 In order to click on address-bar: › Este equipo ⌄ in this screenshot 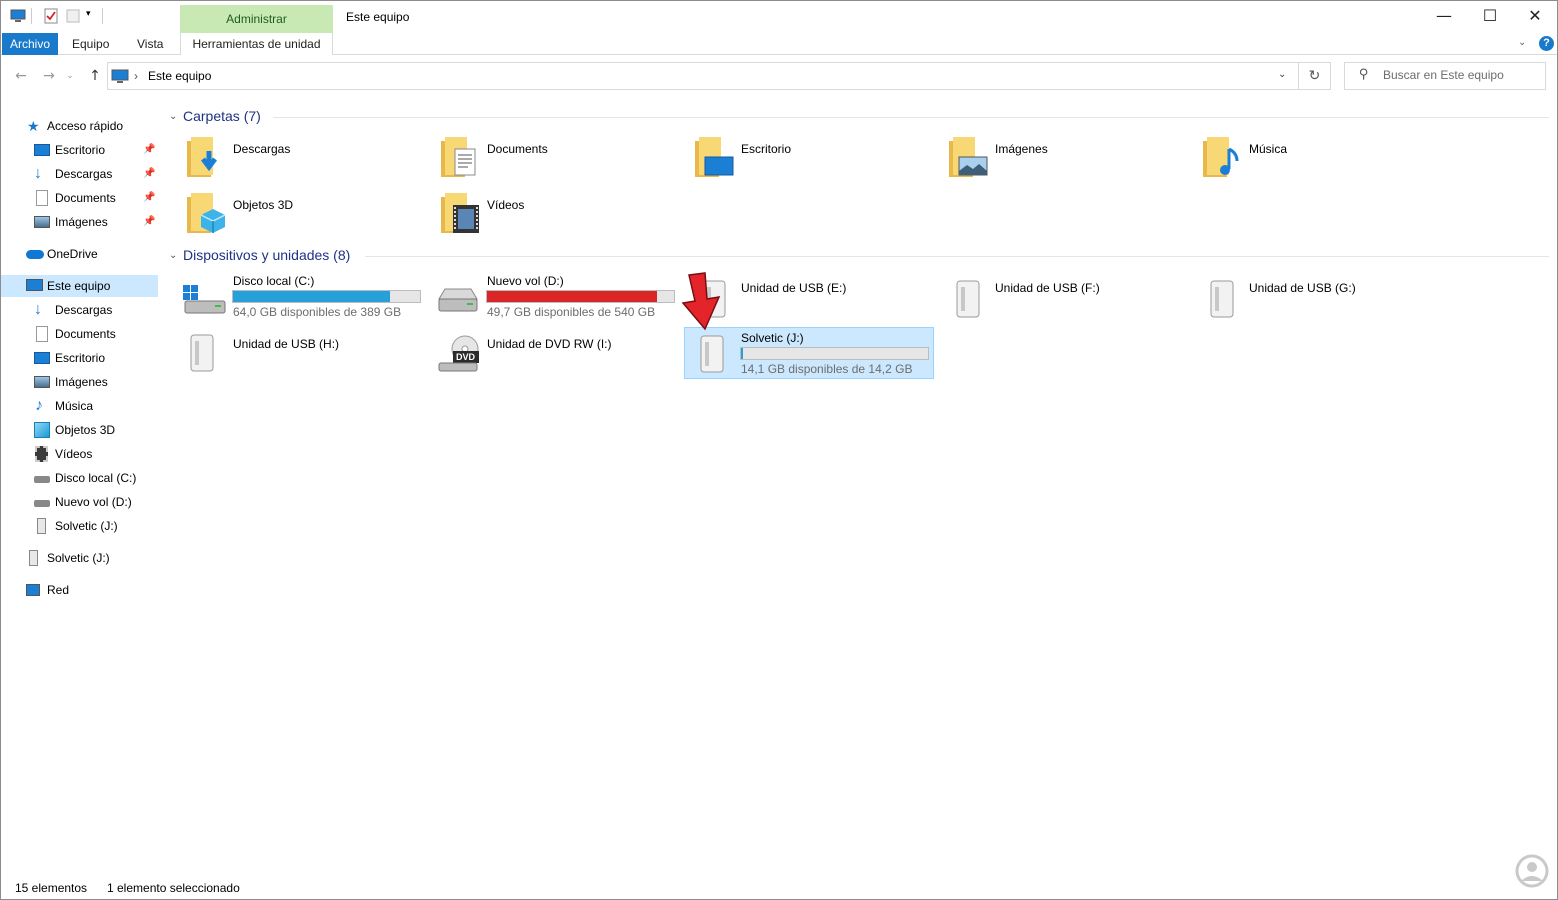, I will do `click(703, 76)`.